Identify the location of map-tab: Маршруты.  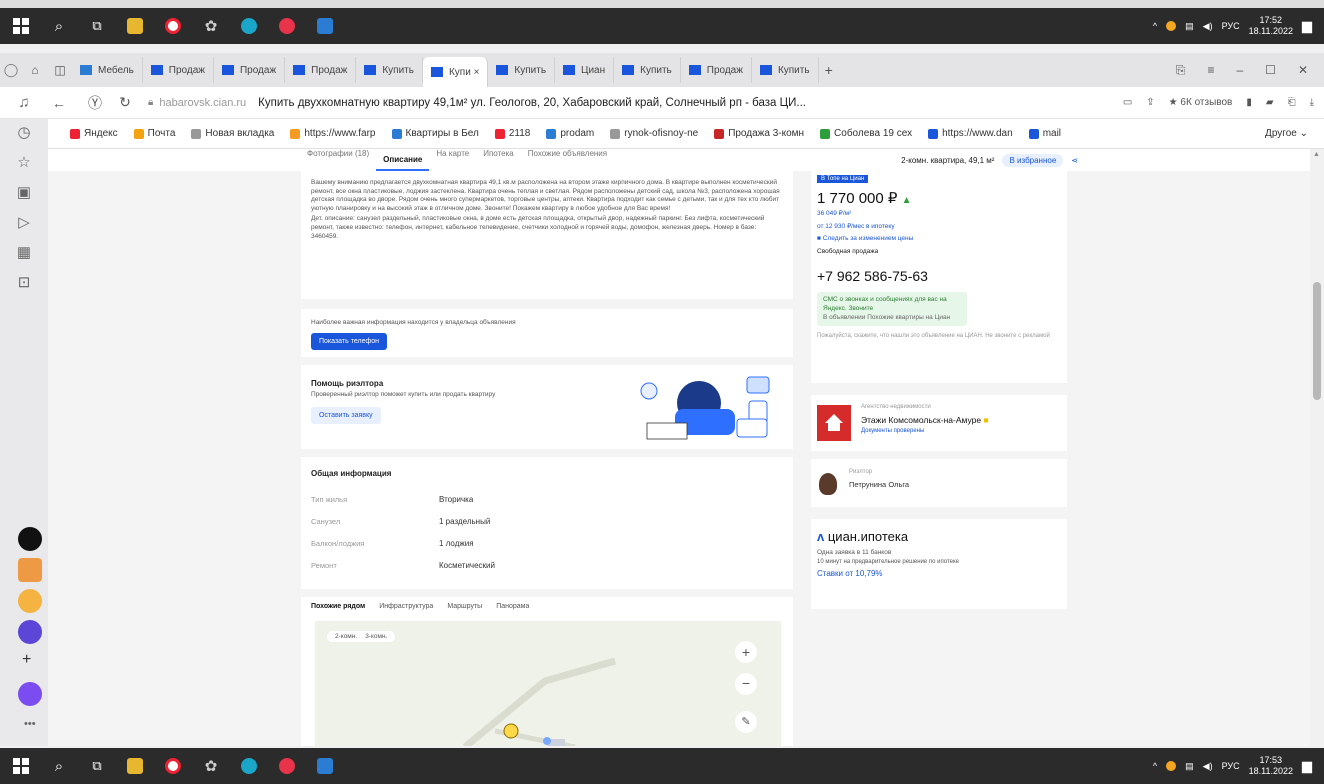
(464, 606).